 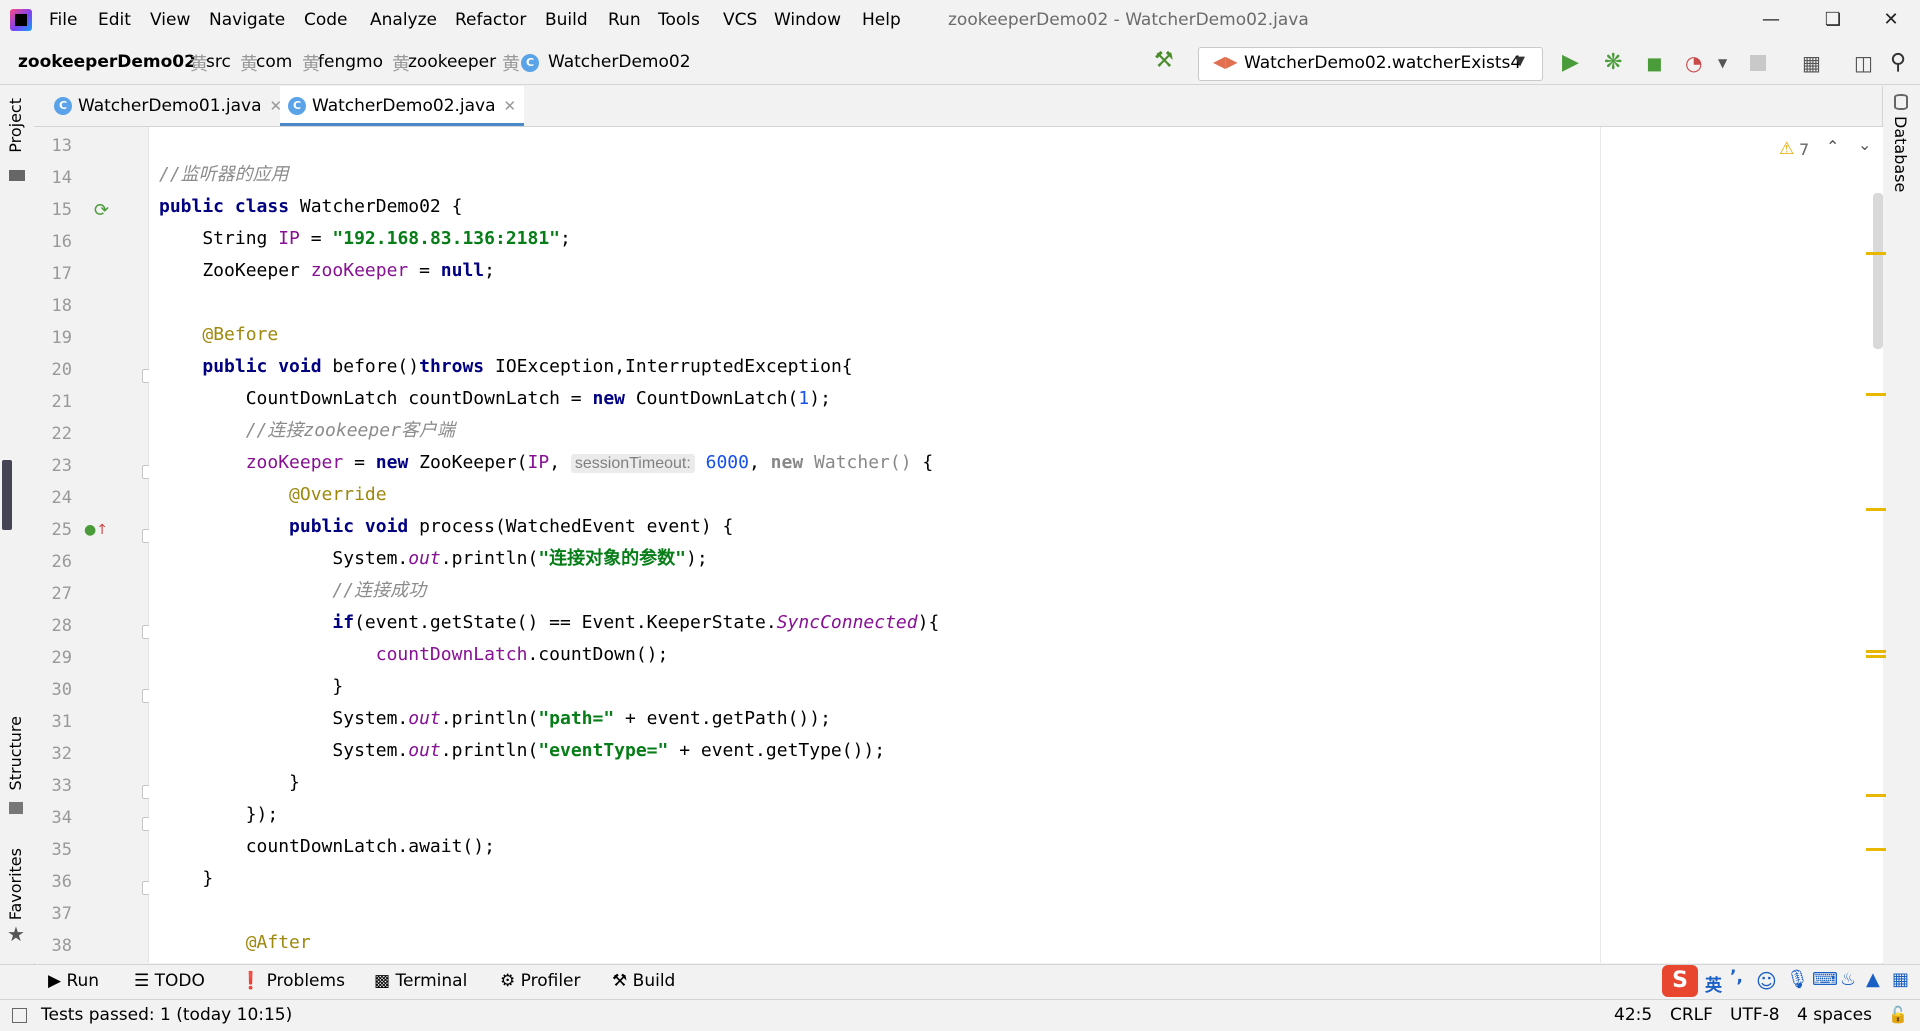 I want to click on run-icon: ▶, so click(x=1573, y=63).